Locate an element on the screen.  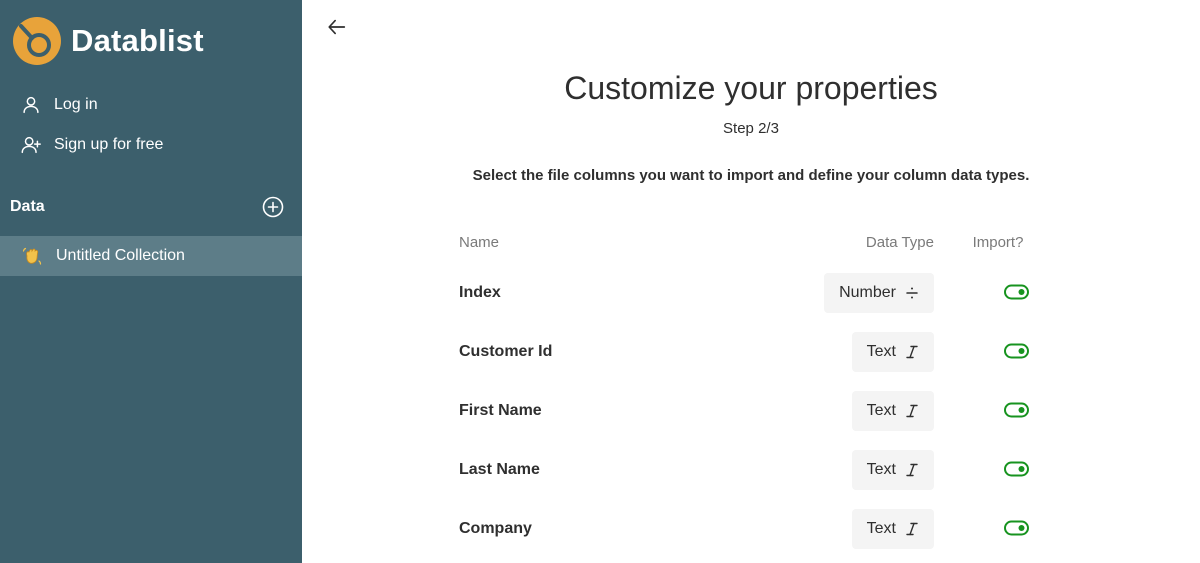
signup-link: Sign up for free is located at coordinates (91, 145).